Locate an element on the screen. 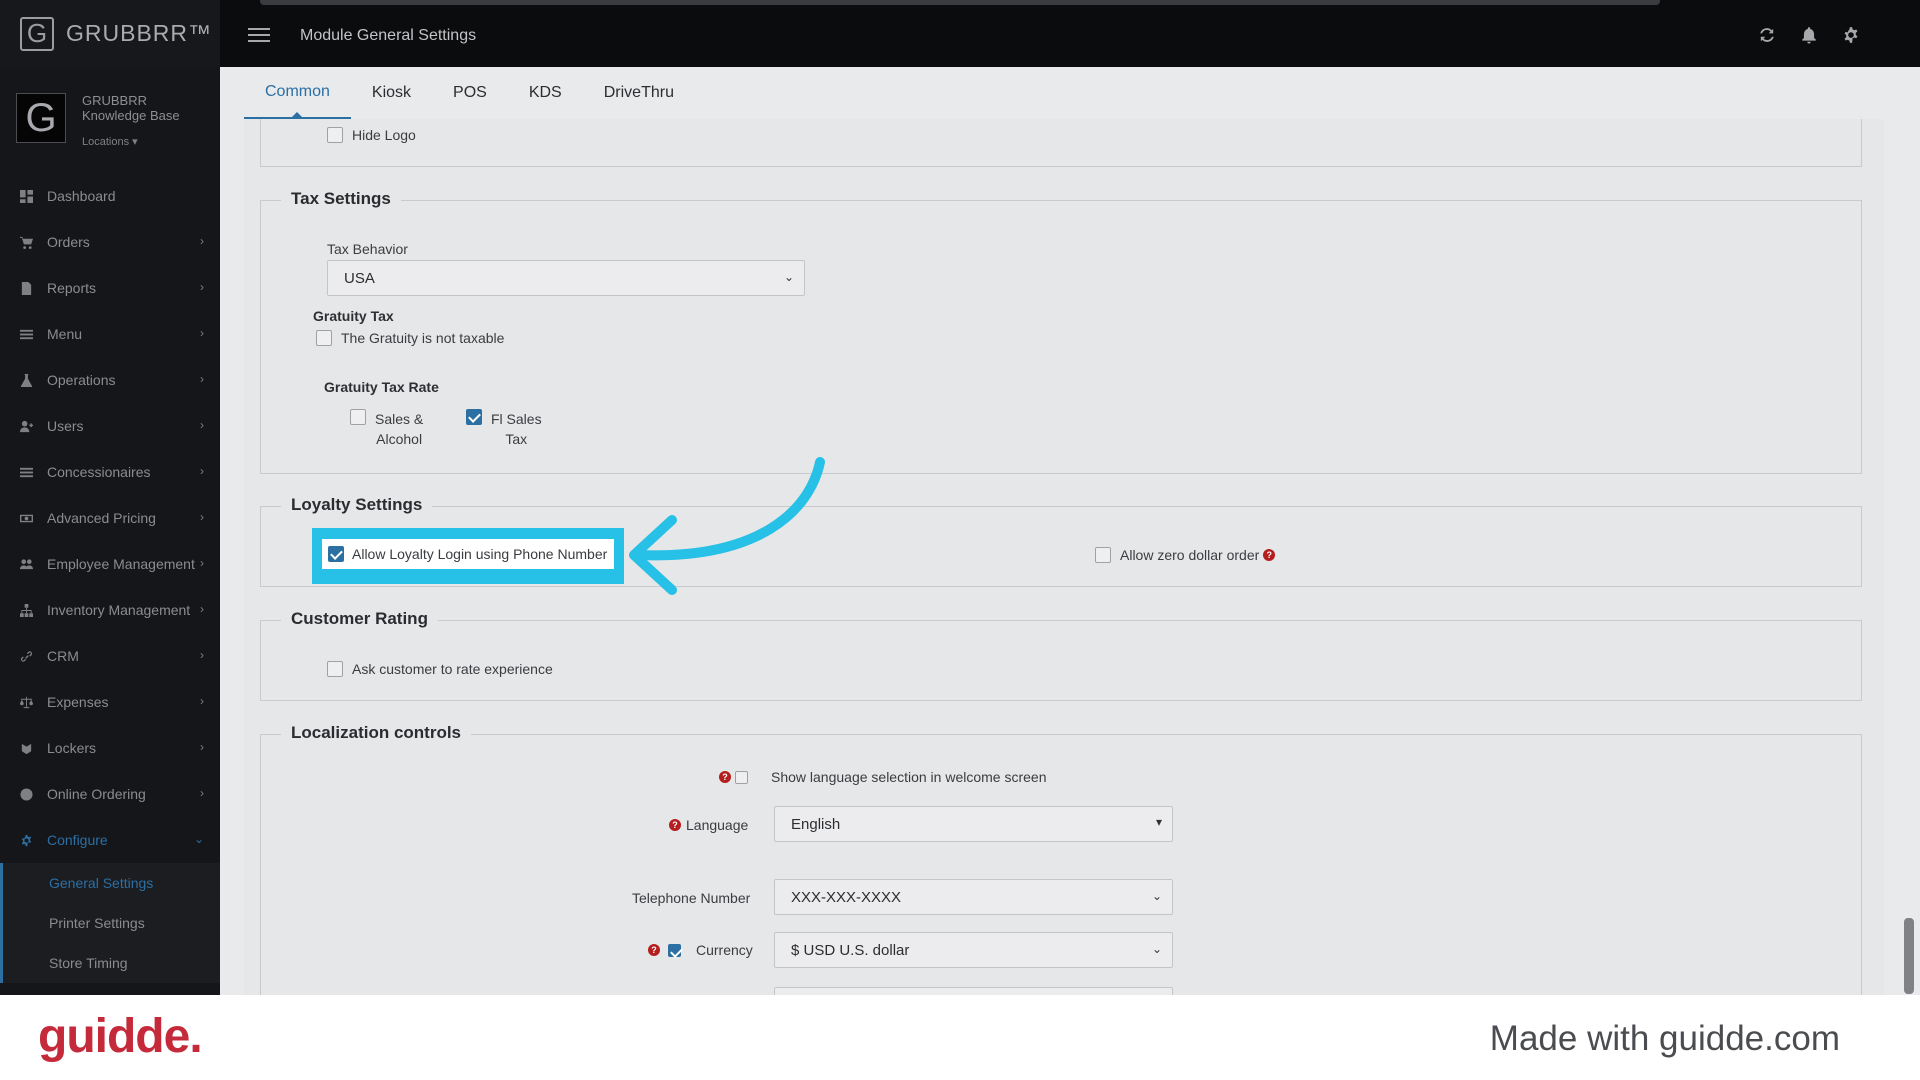 Image resolution: width=1920 pixels, height=1080 pixels. loyalty-phone-login-checkbox is located at coordinates (336, 554).